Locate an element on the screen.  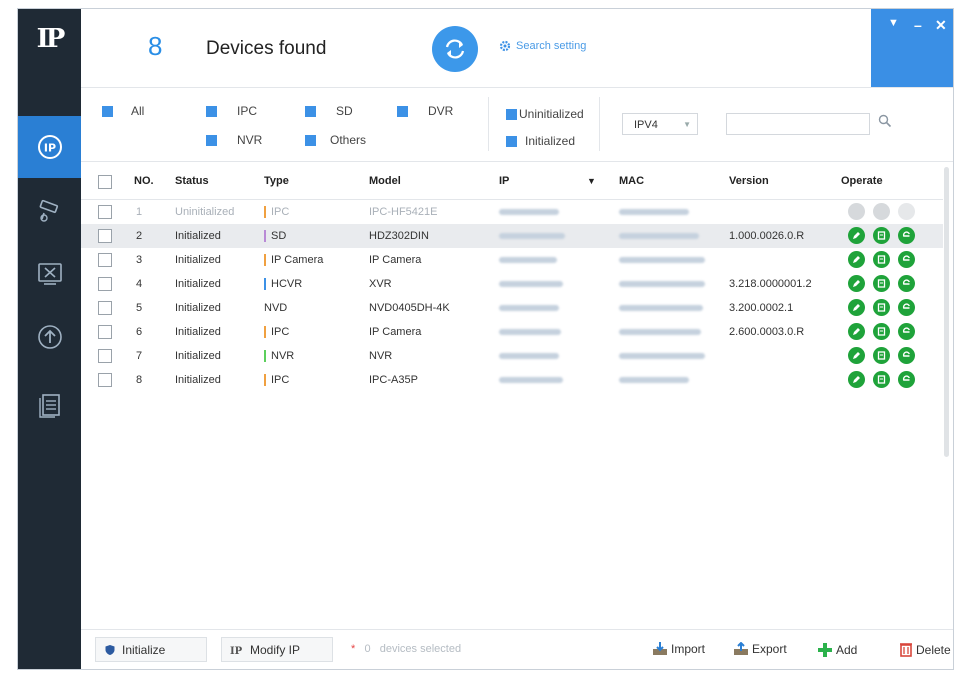
filter-dvr: DVR is located at coordinates (425, 111).